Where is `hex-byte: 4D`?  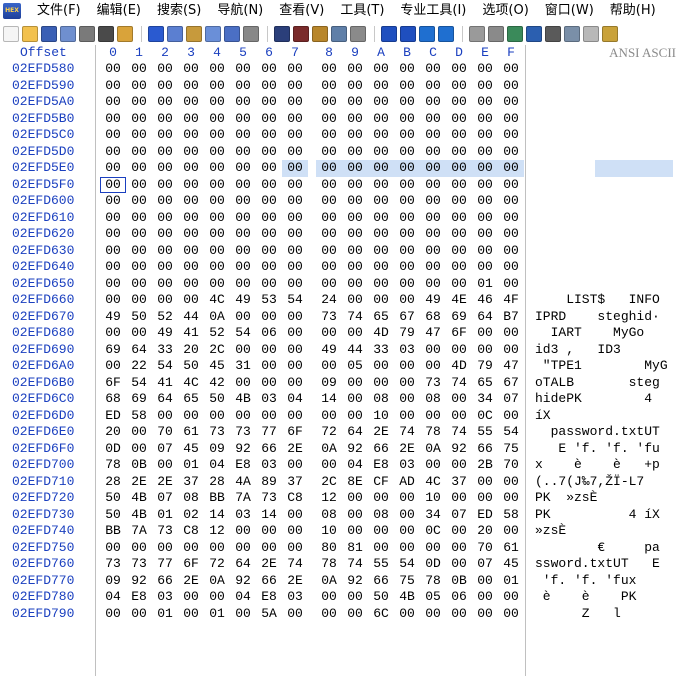
hex-byte: 4D is located at coordinates (381, 333).